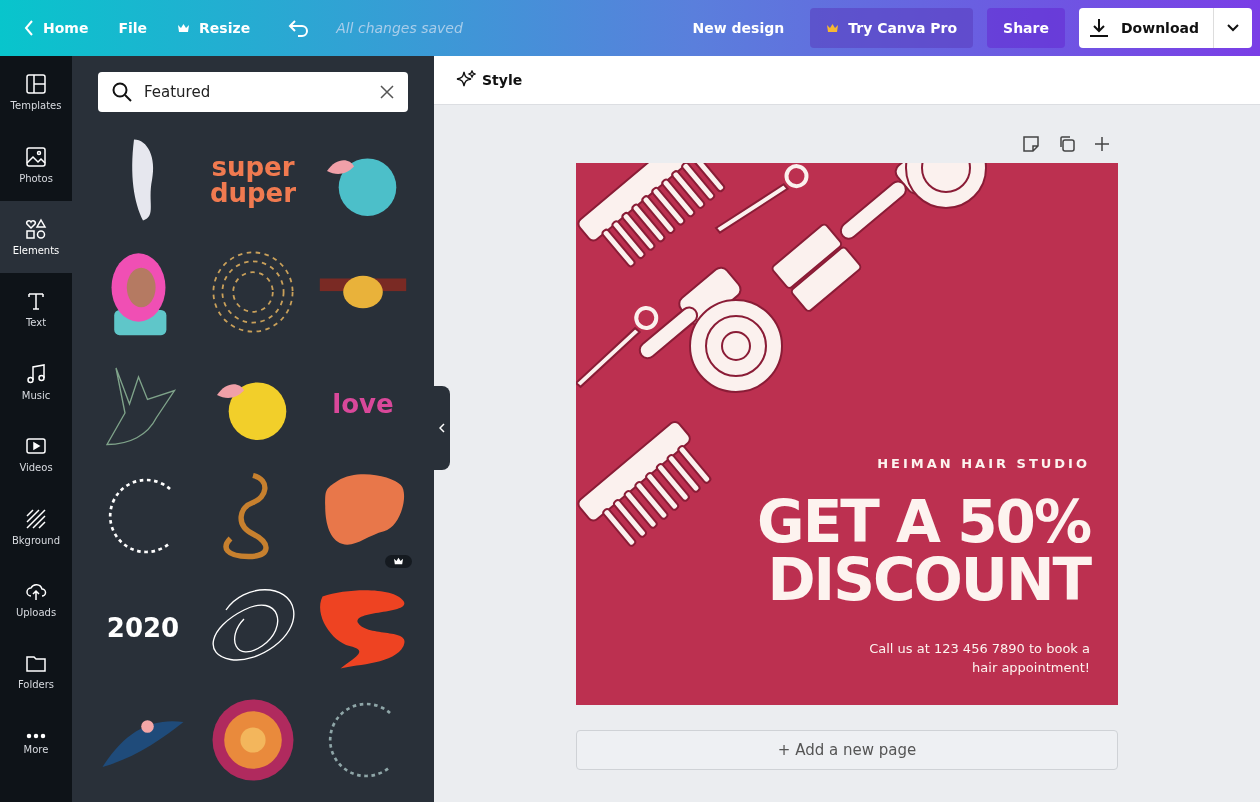 The image size is (1260, 802). Describe the element at coordinates (892, 28) in the screenshot. I see `try-pro-button: Try Canva Pro` at that location.